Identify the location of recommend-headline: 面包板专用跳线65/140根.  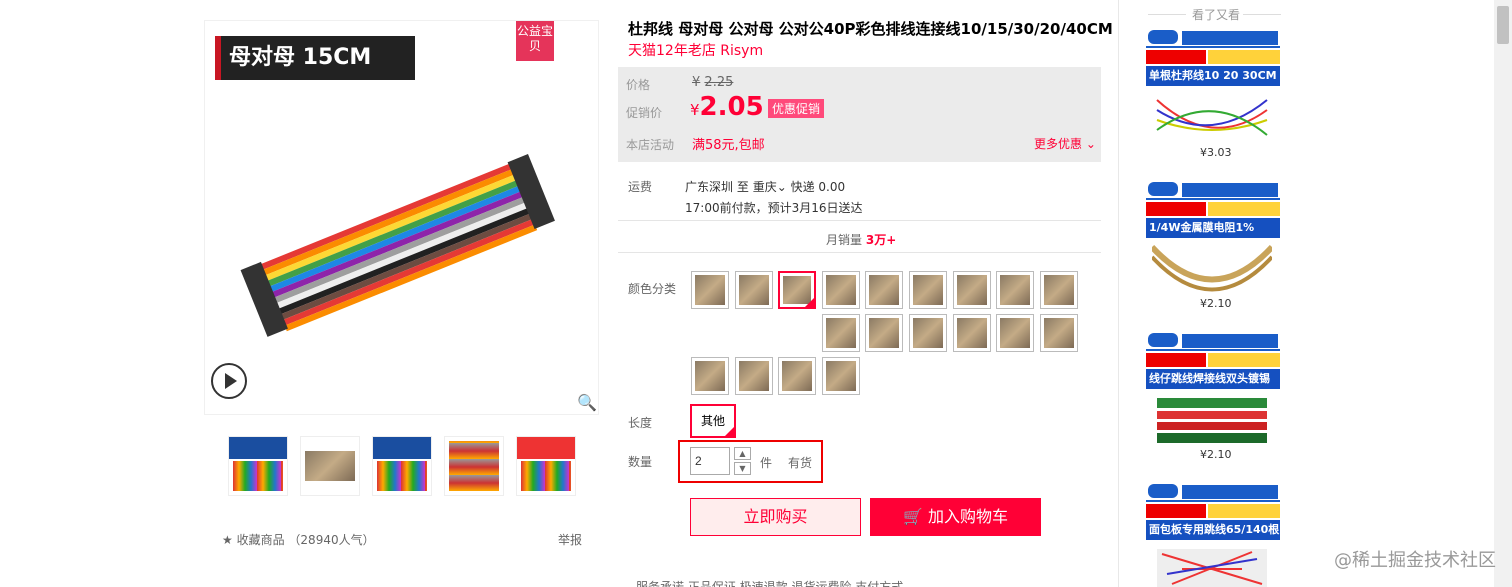
(1213, 530).